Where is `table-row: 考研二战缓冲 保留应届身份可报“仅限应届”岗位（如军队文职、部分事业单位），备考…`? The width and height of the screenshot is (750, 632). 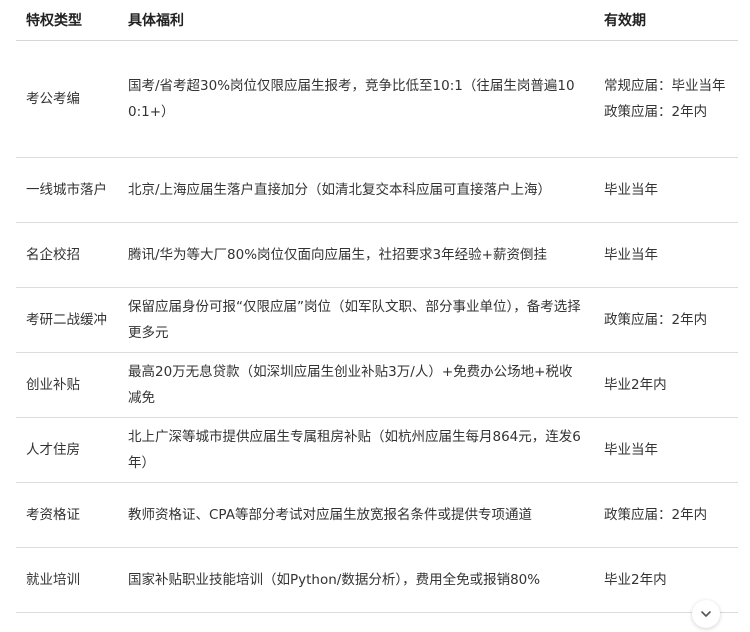 table-row: 考研二战缓冲 保留应届身份可报“仅限应届”岗位（如军队文职、部分事业单位），备考… is located at coordinates (377, 320).